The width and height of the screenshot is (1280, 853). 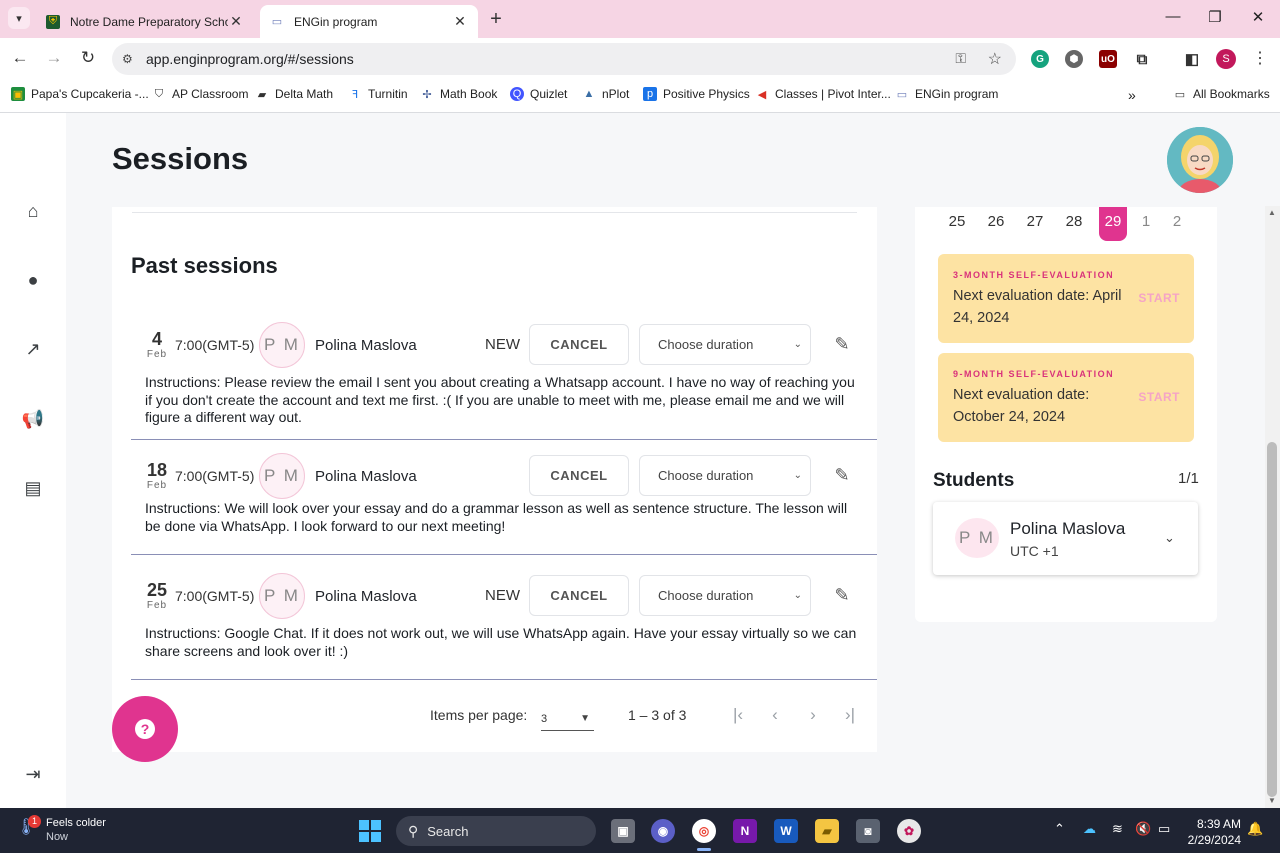 I want to click on extensions-puzzle-icon: ⧉, so click(x=1142, y=59).